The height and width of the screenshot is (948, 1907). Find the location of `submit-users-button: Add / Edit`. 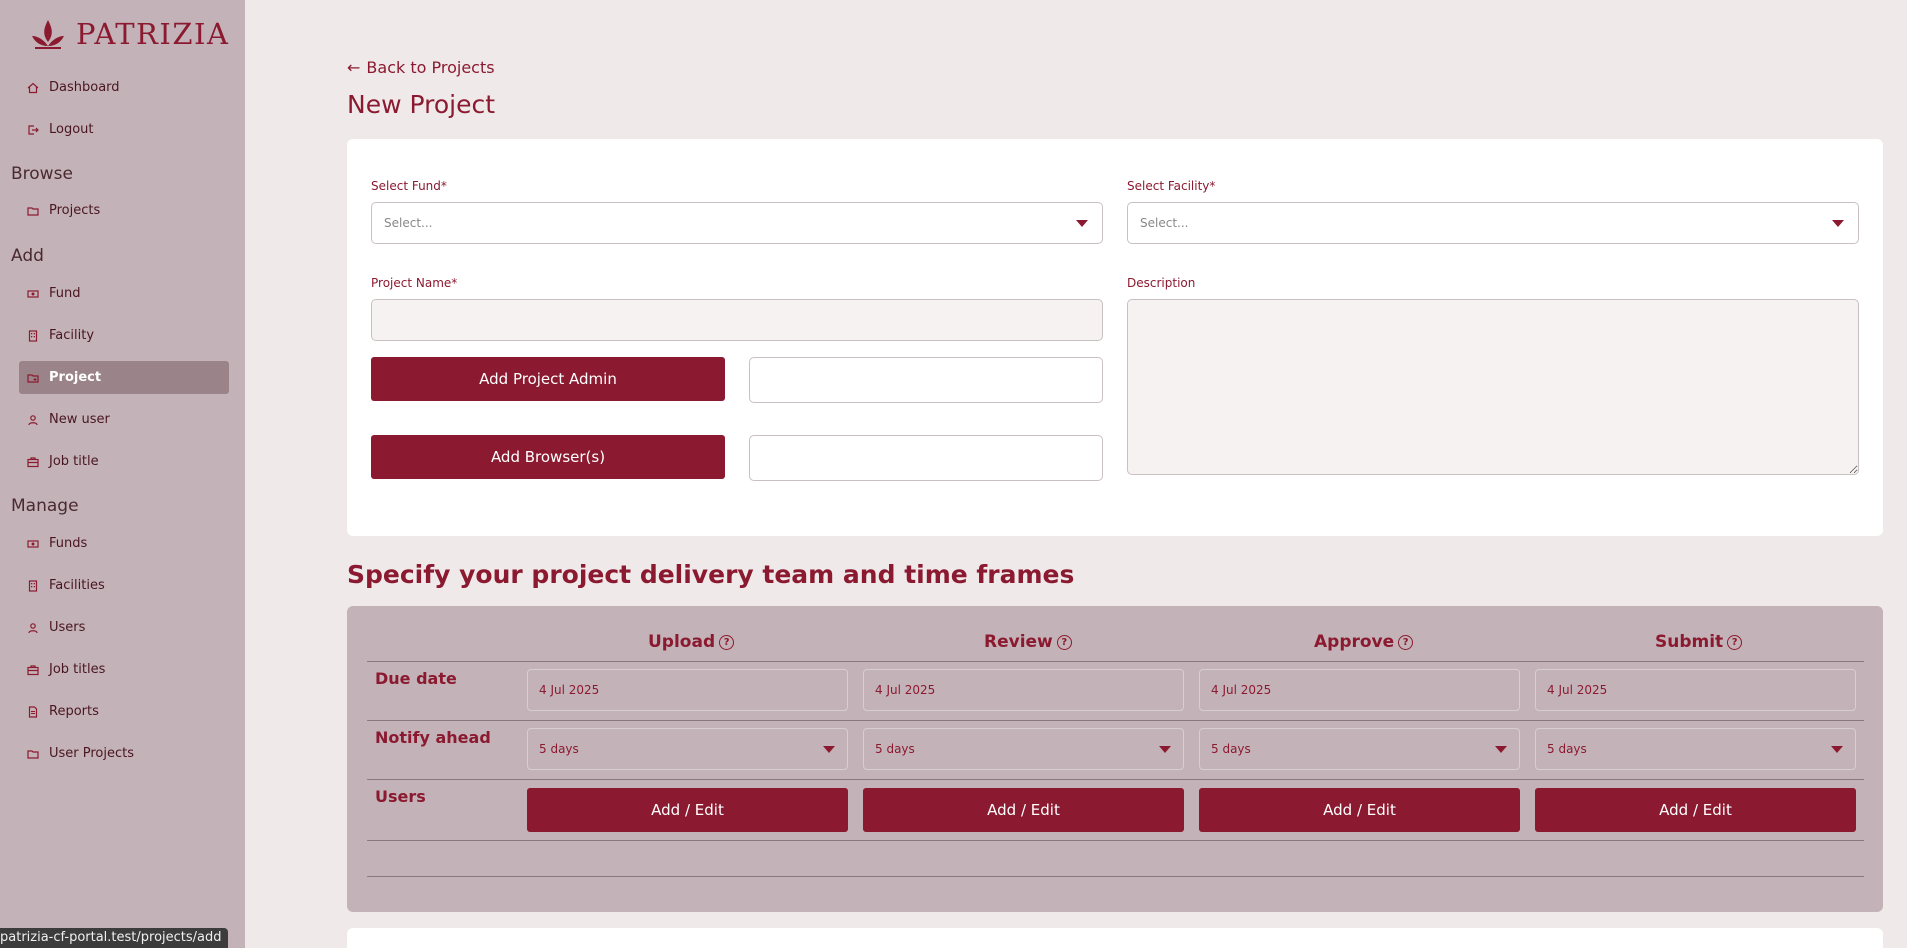

submit-users-button: Add / Edit is located at coordinates (1695, 810).